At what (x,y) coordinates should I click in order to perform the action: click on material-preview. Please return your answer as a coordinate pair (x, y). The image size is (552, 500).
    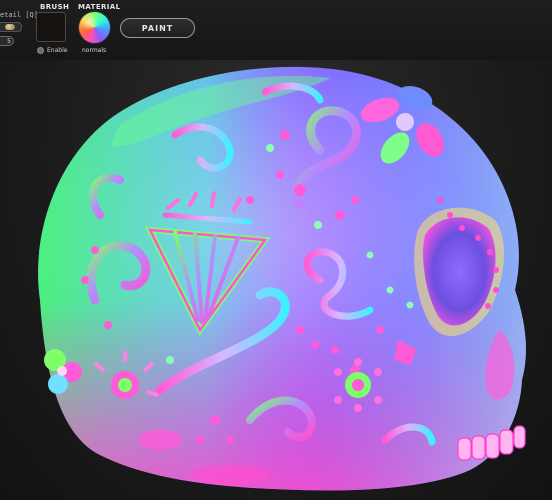
    Looking at the image, I should click on (94, 27).